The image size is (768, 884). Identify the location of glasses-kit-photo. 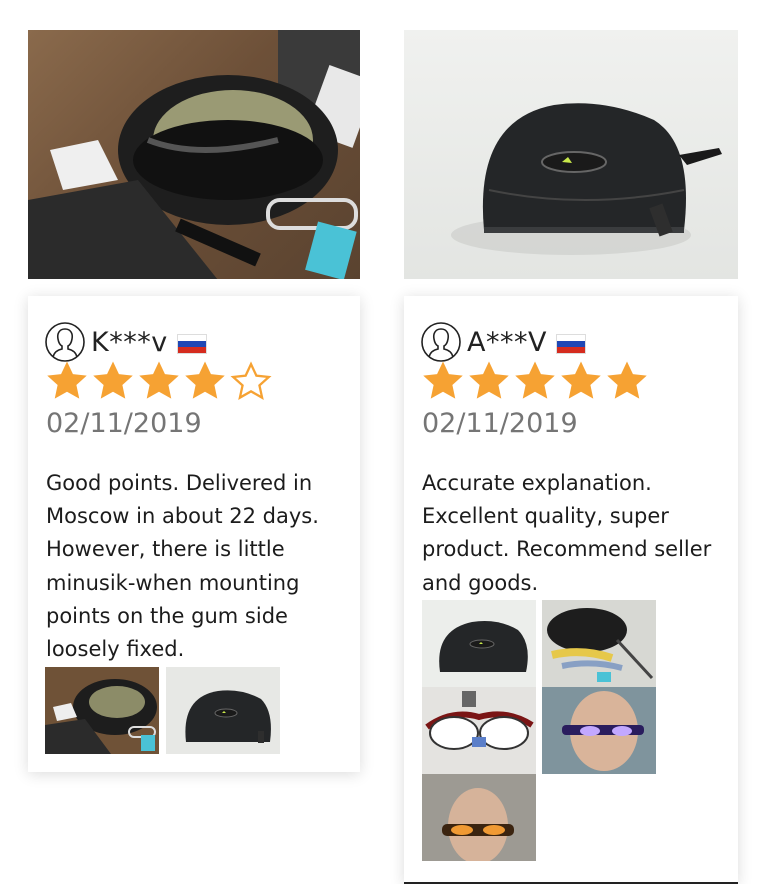
(101, 716).